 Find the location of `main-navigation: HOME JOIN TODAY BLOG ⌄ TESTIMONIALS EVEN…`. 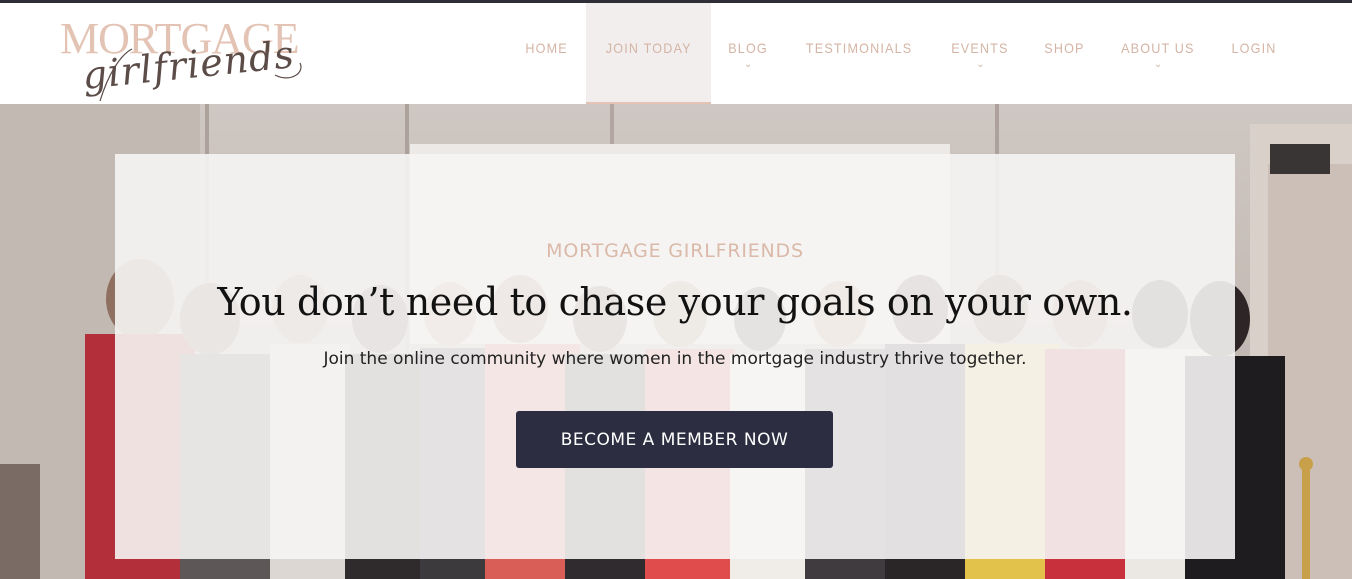

main-navigation: HOME JOIN TODAY BLOG ⌄ TESTIMONIALS EVEN… is located at coordinates (901, 53).